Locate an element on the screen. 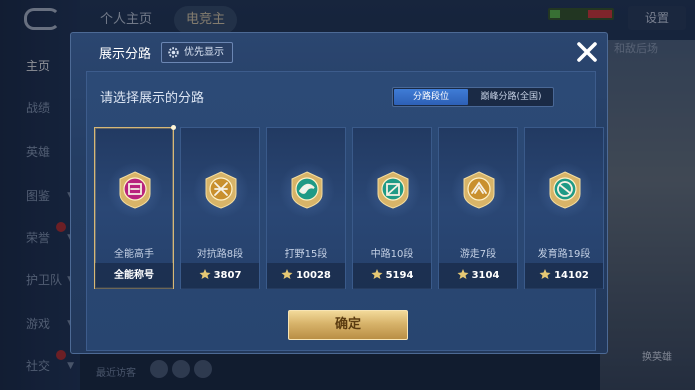  tab-lane-rank: 分路段位 is located at coordinates (431, 97).